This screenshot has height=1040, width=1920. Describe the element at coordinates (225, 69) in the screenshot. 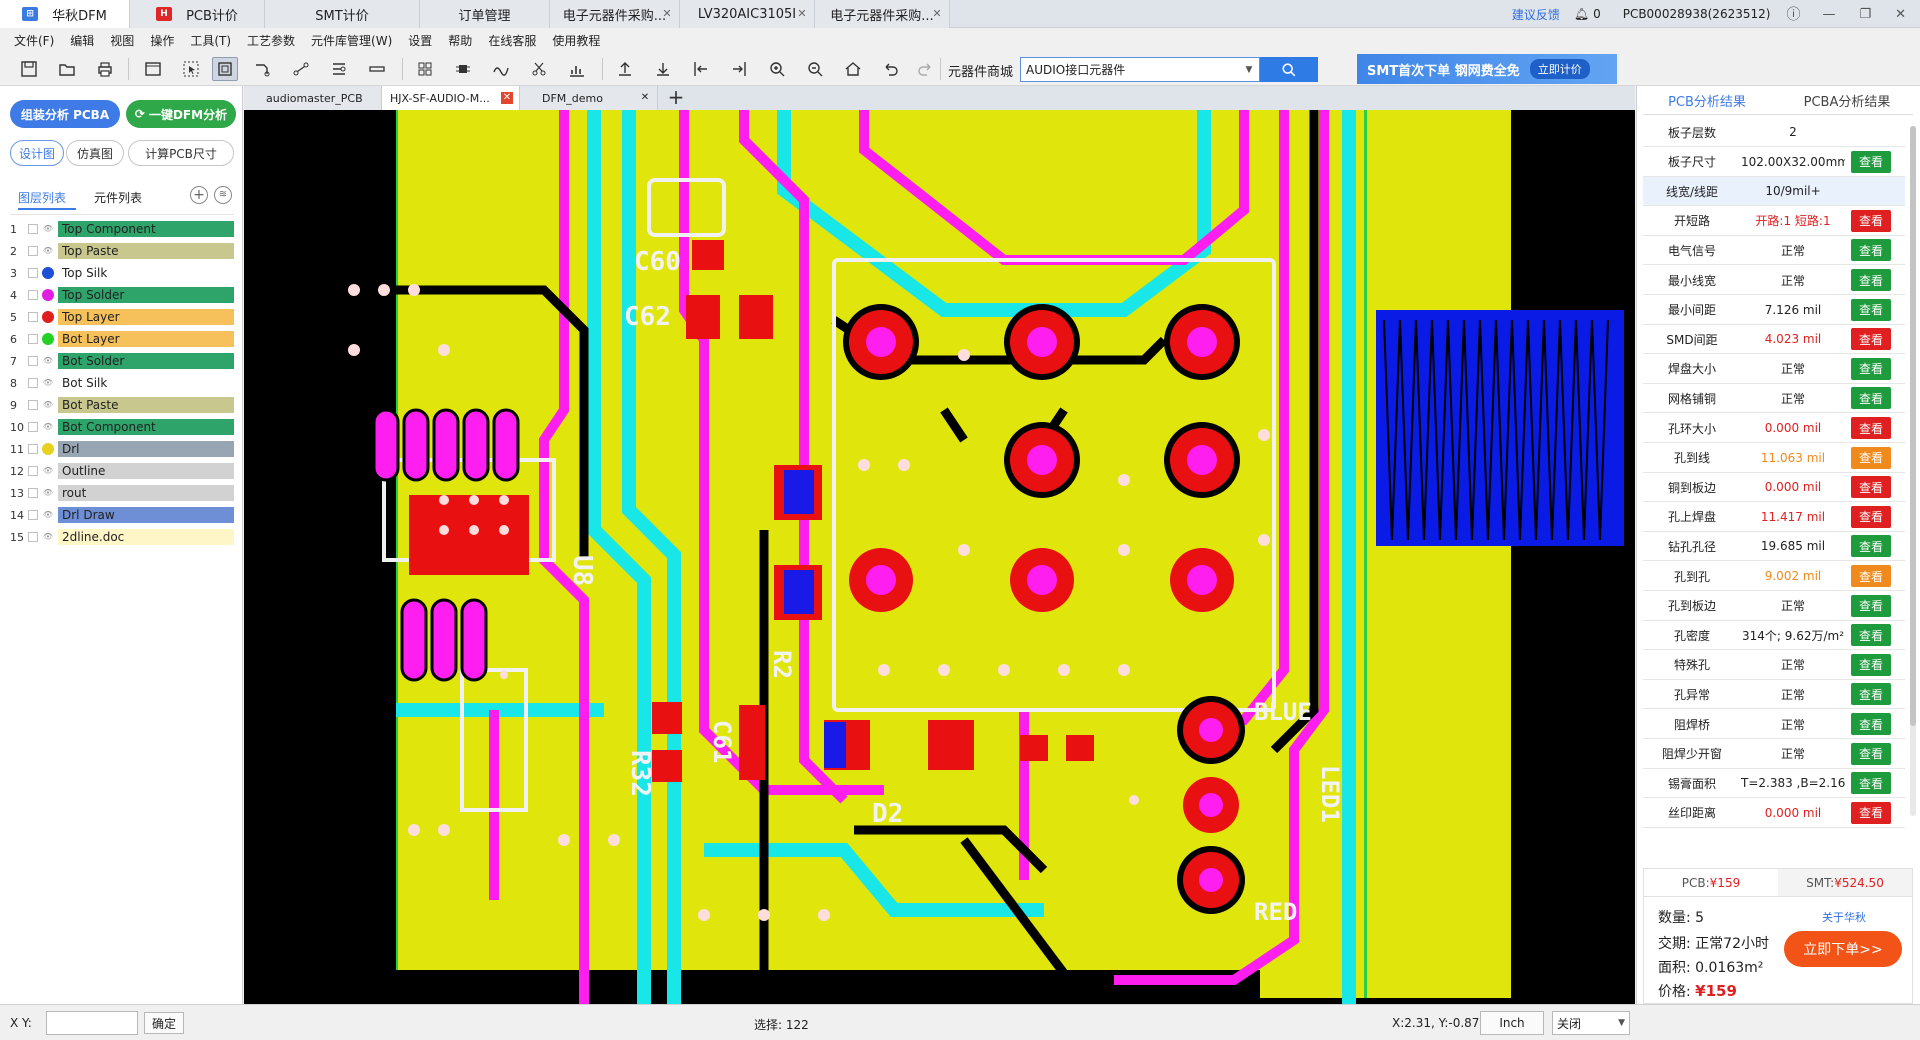

I see `zoom-window-icon` at that location.